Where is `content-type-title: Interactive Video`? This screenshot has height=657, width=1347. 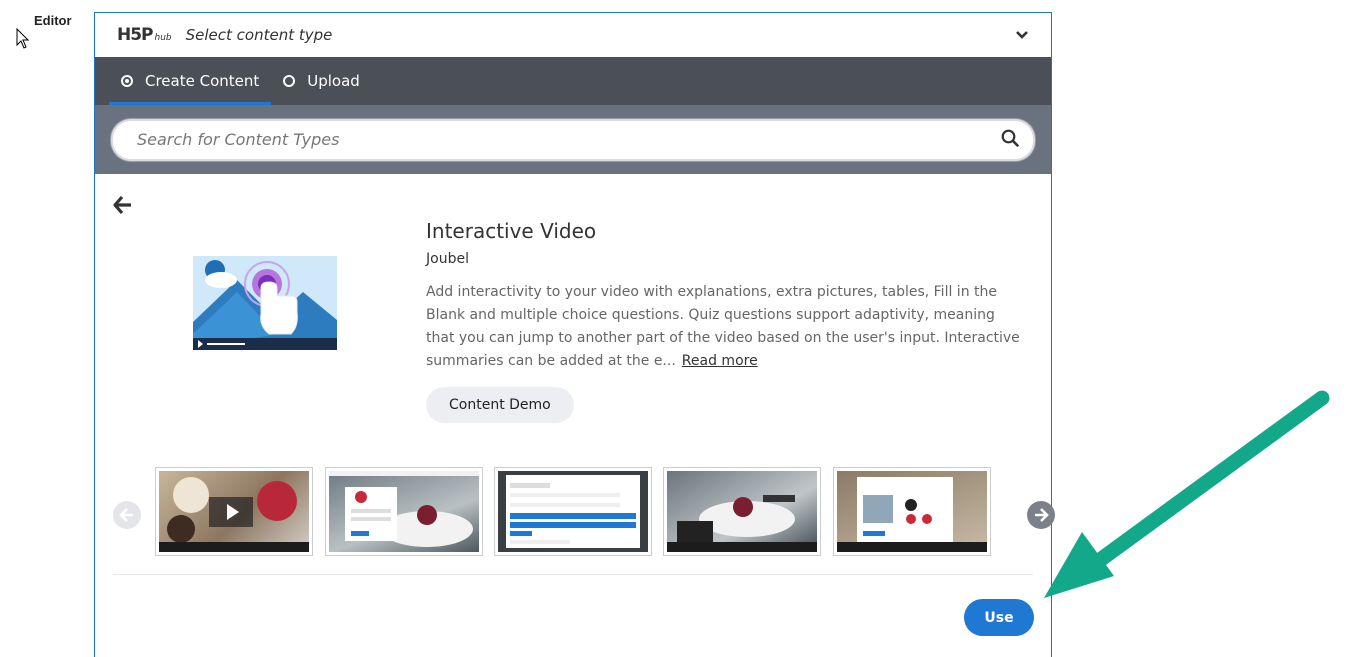 content-type-title: Interactive Video is located at coordinates (511, 231).